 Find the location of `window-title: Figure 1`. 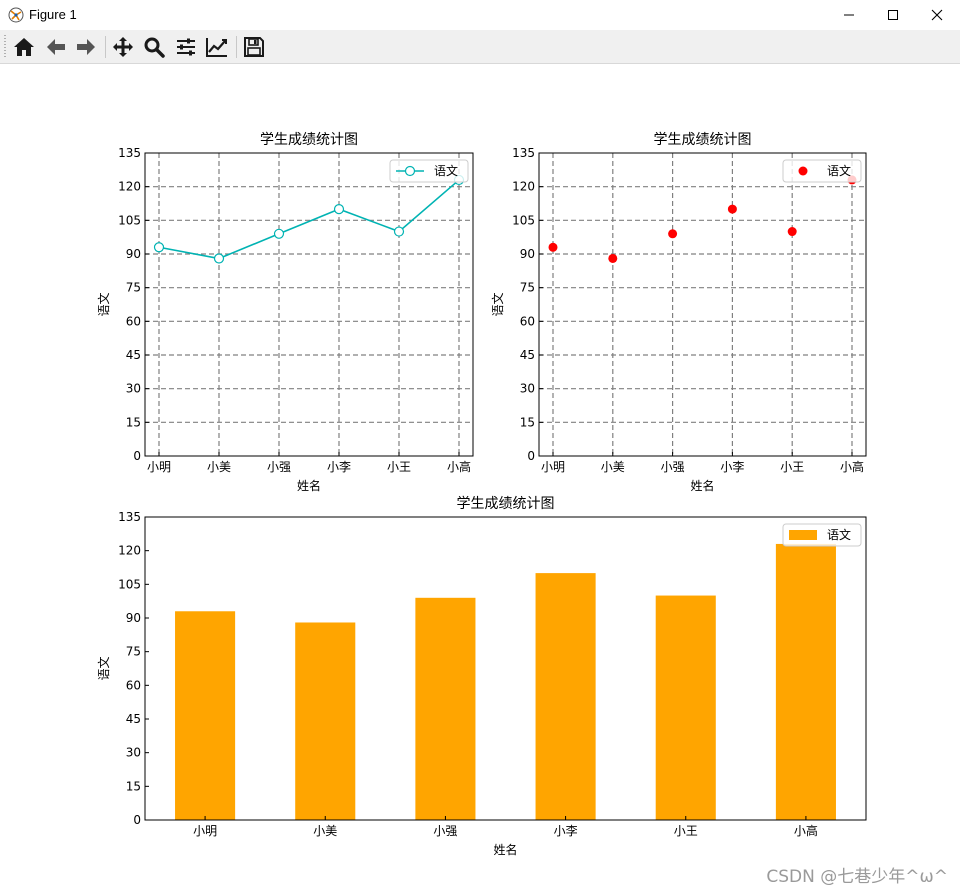

window-title: Figure 1 is located at coordinates (53, 14).